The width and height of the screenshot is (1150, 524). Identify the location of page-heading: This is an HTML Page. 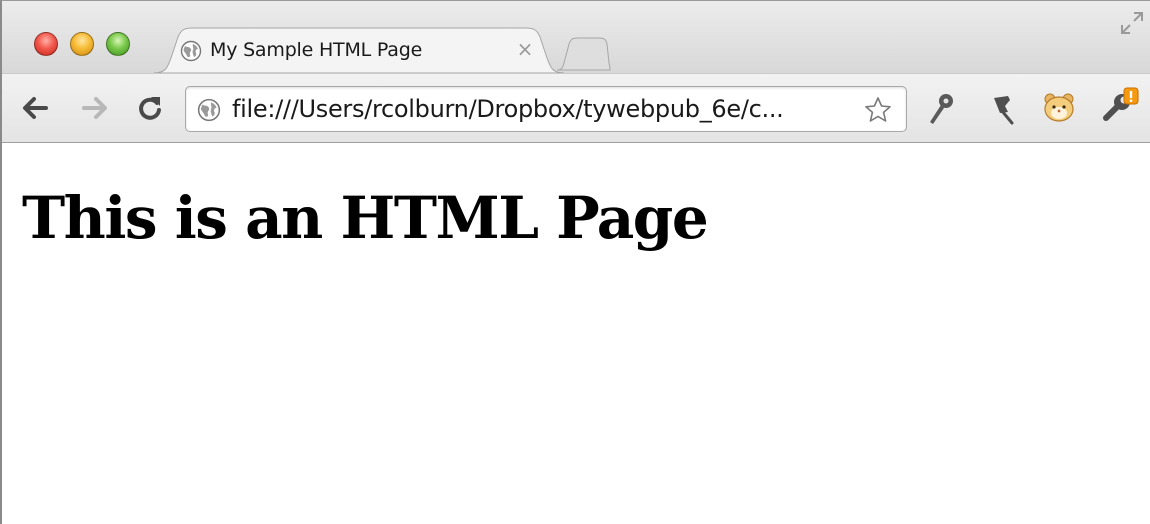
(365, 218).